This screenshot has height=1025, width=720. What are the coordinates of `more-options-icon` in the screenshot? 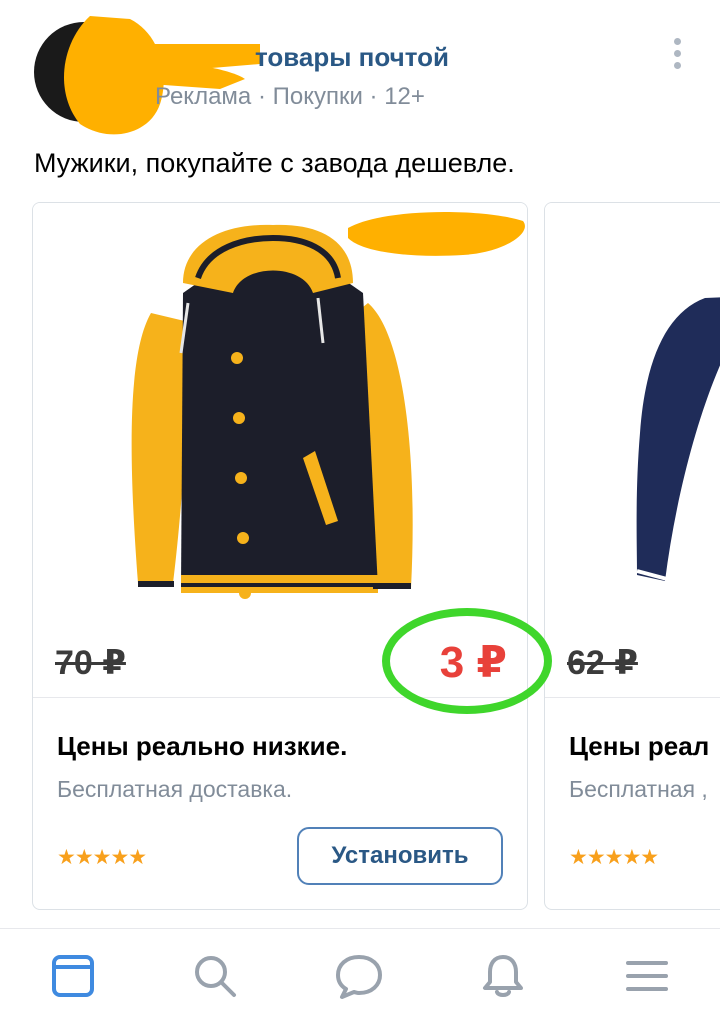 It's located at (677, 58).